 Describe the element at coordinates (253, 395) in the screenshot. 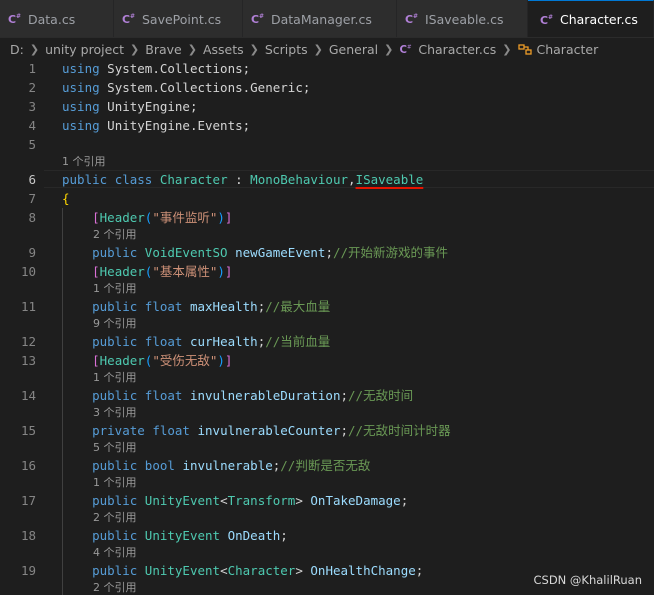

I see `code-line-14: public float invulnerableDuration;//无敌时间` at that location.